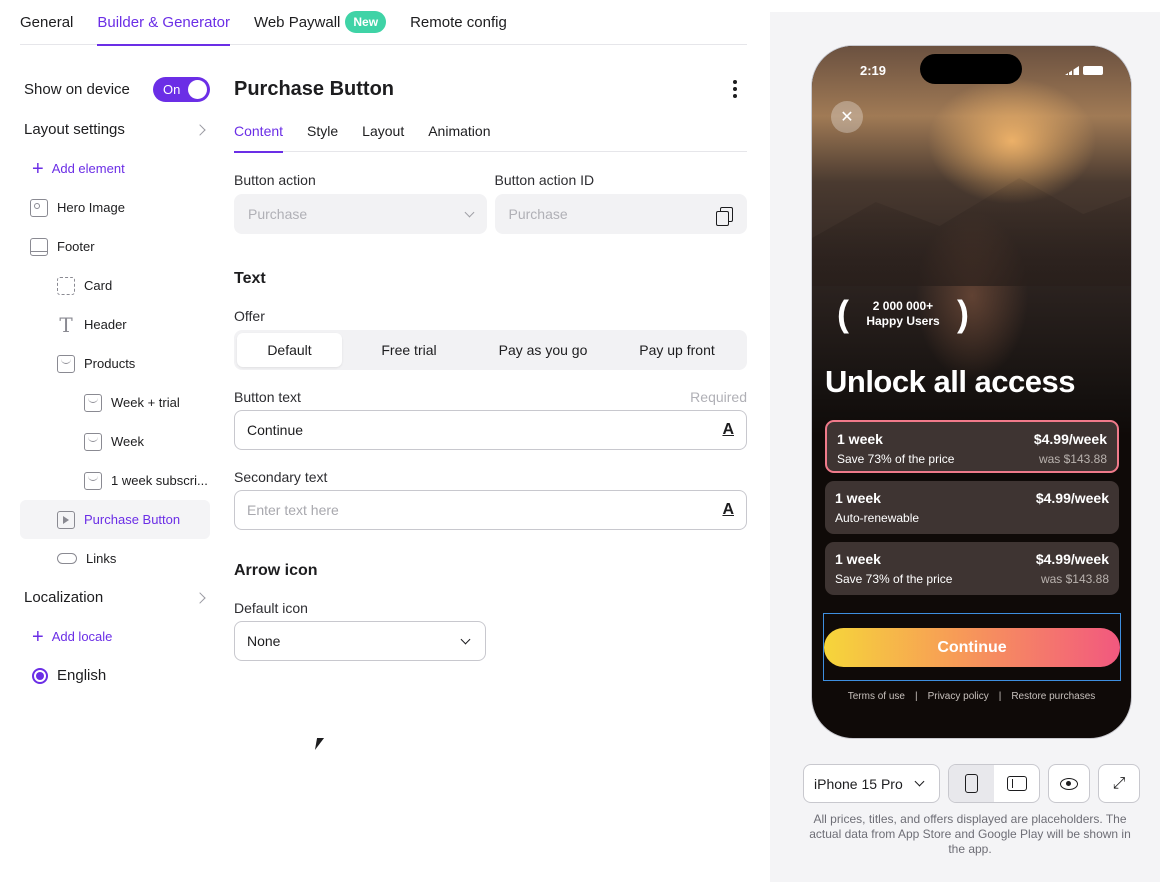  Describe the element at coordinates (896, 459) in the screenshot. I see `plan-subtitle: Save 73% of the price` at that location.